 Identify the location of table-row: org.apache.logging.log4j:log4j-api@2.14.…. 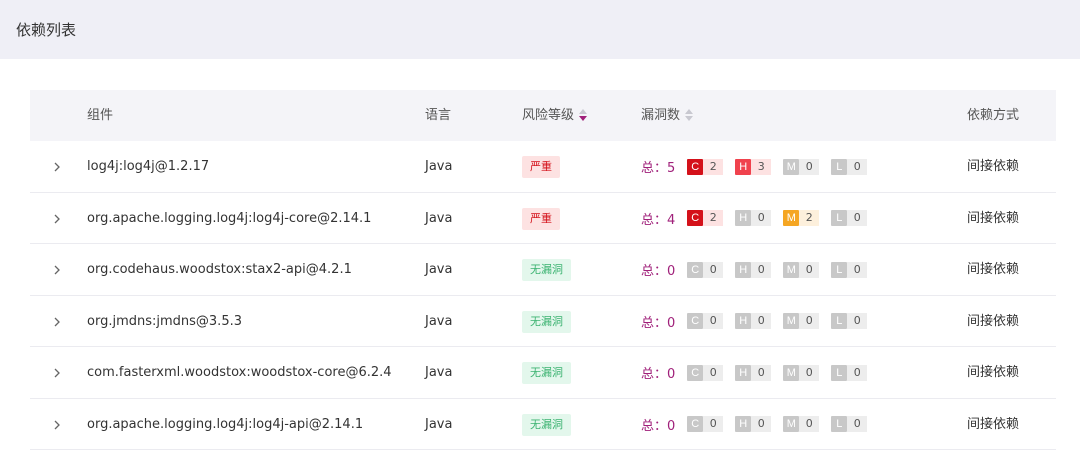
(543, 424).